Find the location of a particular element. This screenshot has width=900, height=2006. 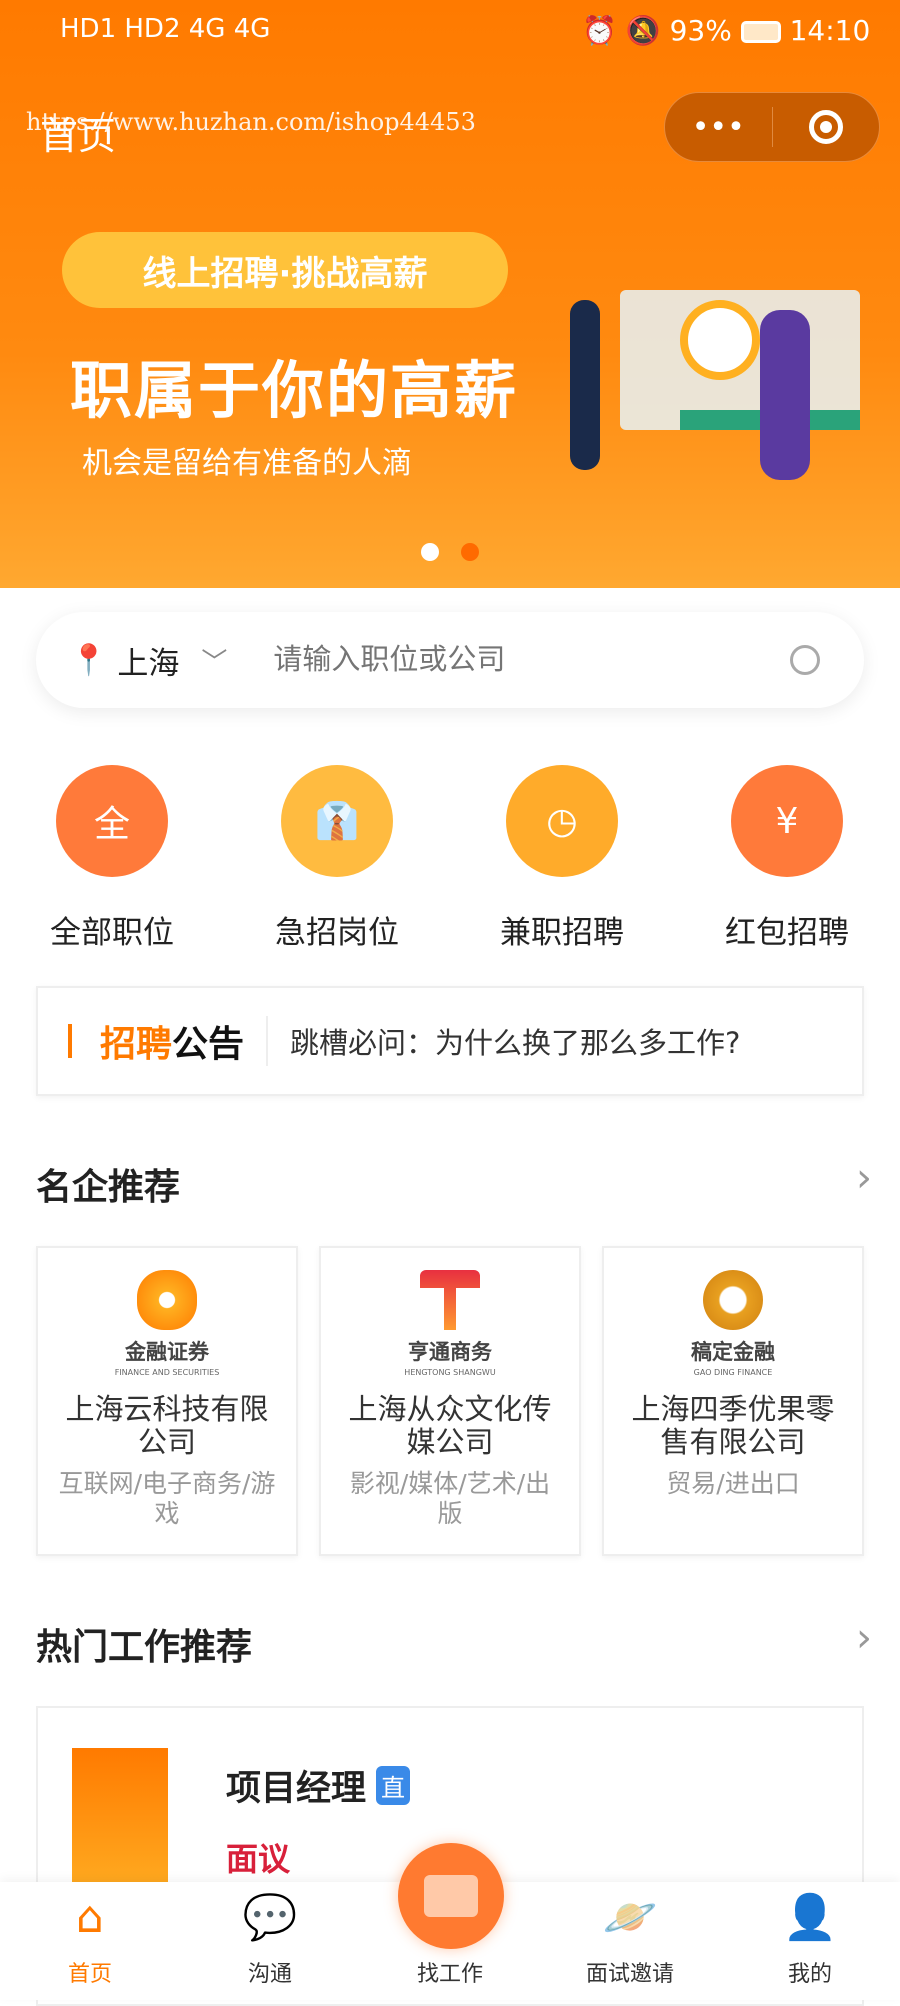

city-selector: 上海 is located at coordinates (148, 660).